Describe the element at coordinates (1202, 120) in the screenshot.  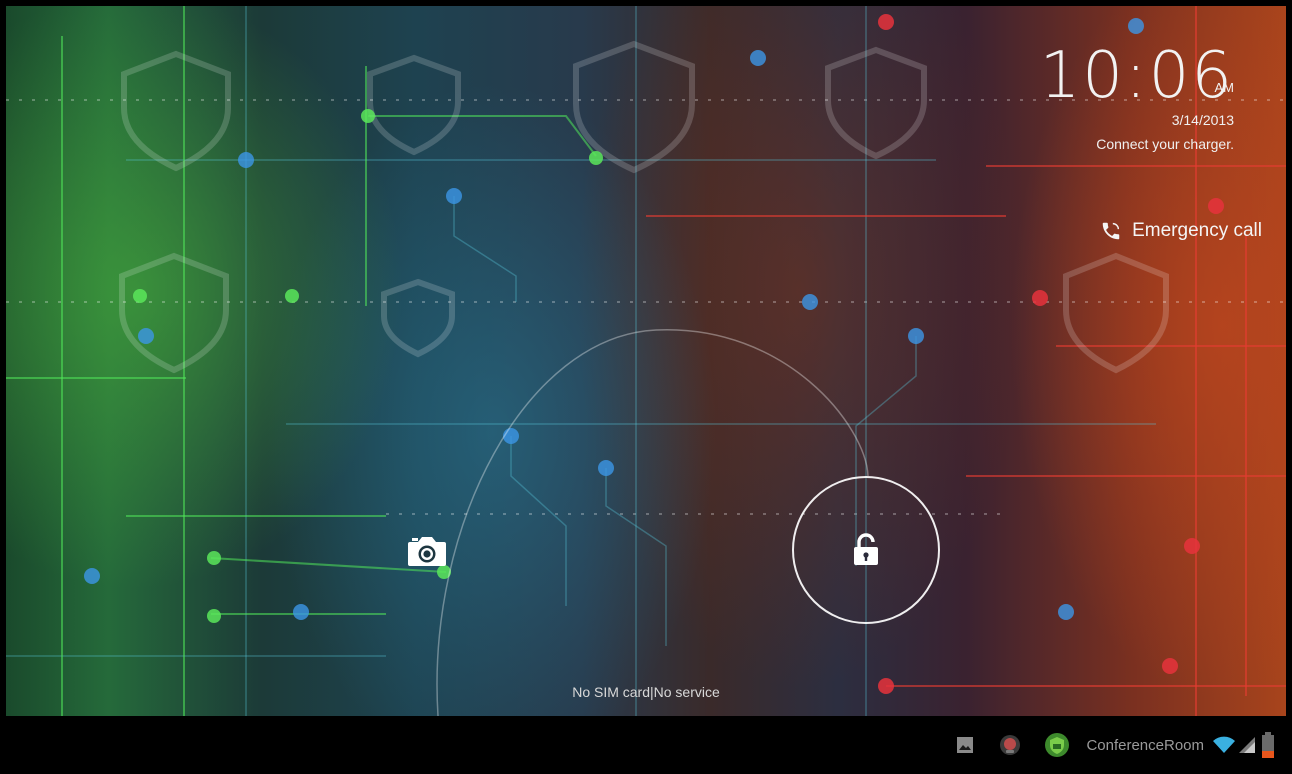
I see `date-label: 3/14/2013` at that location.